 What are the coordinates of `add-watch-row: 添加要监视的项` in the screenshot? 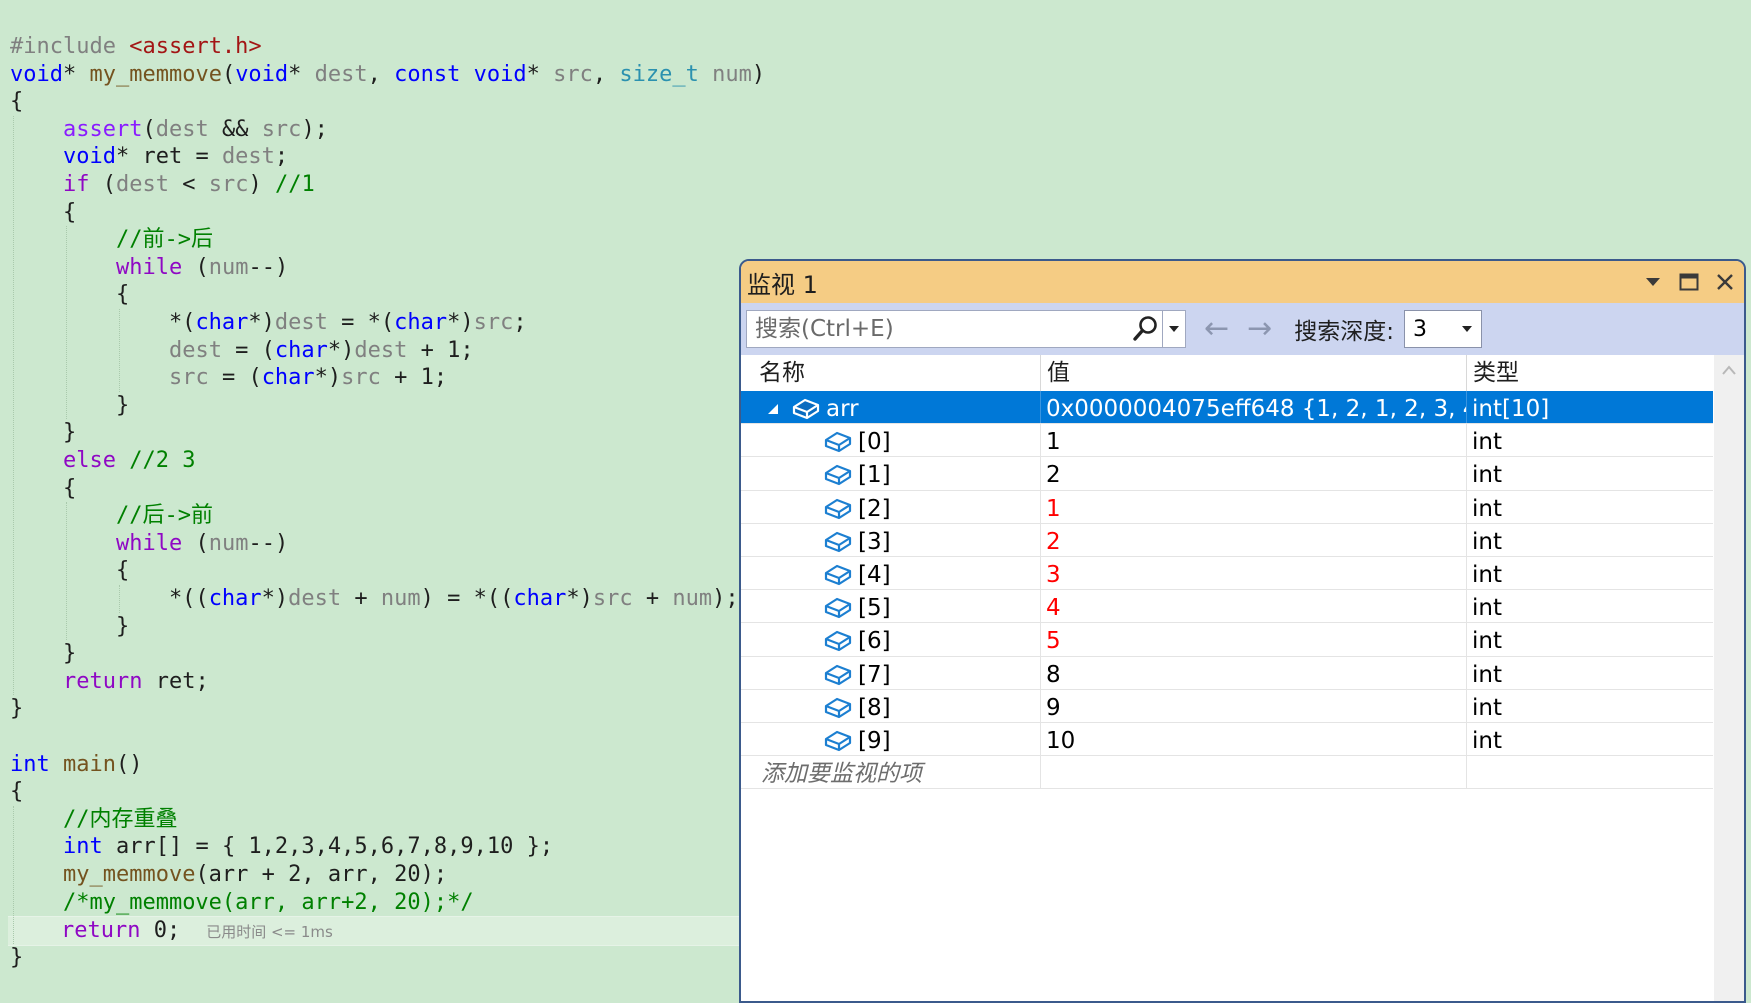 It's located at (1227, 774).